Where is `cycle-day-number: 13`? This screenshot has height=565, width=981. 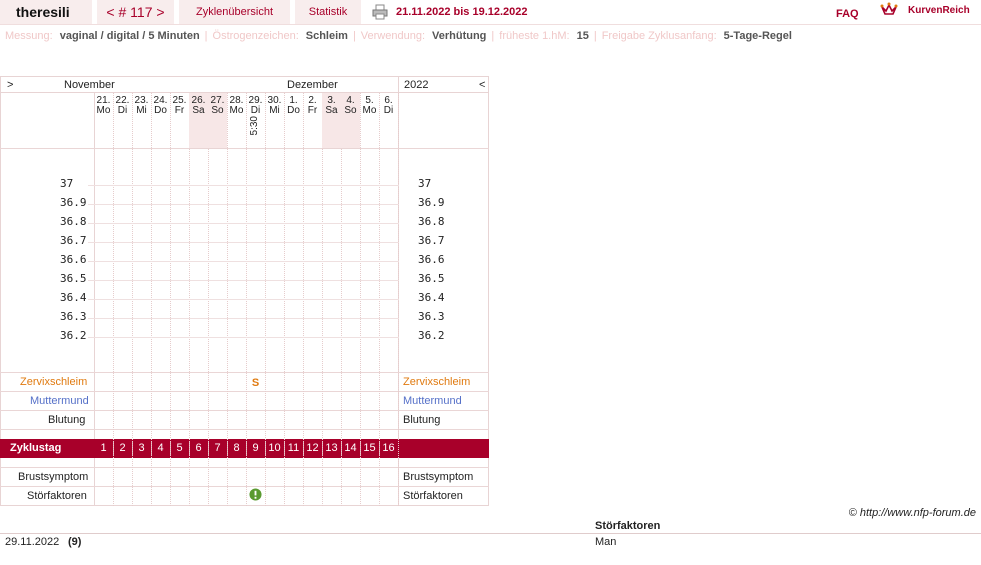
cycle-day-number: 13 is located at coordinates (331, 448).